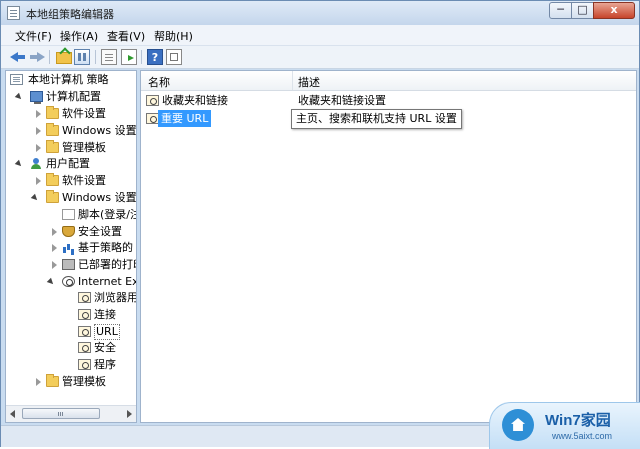  I want to click on watermark-brand: Win7家园, so click(578, 420).